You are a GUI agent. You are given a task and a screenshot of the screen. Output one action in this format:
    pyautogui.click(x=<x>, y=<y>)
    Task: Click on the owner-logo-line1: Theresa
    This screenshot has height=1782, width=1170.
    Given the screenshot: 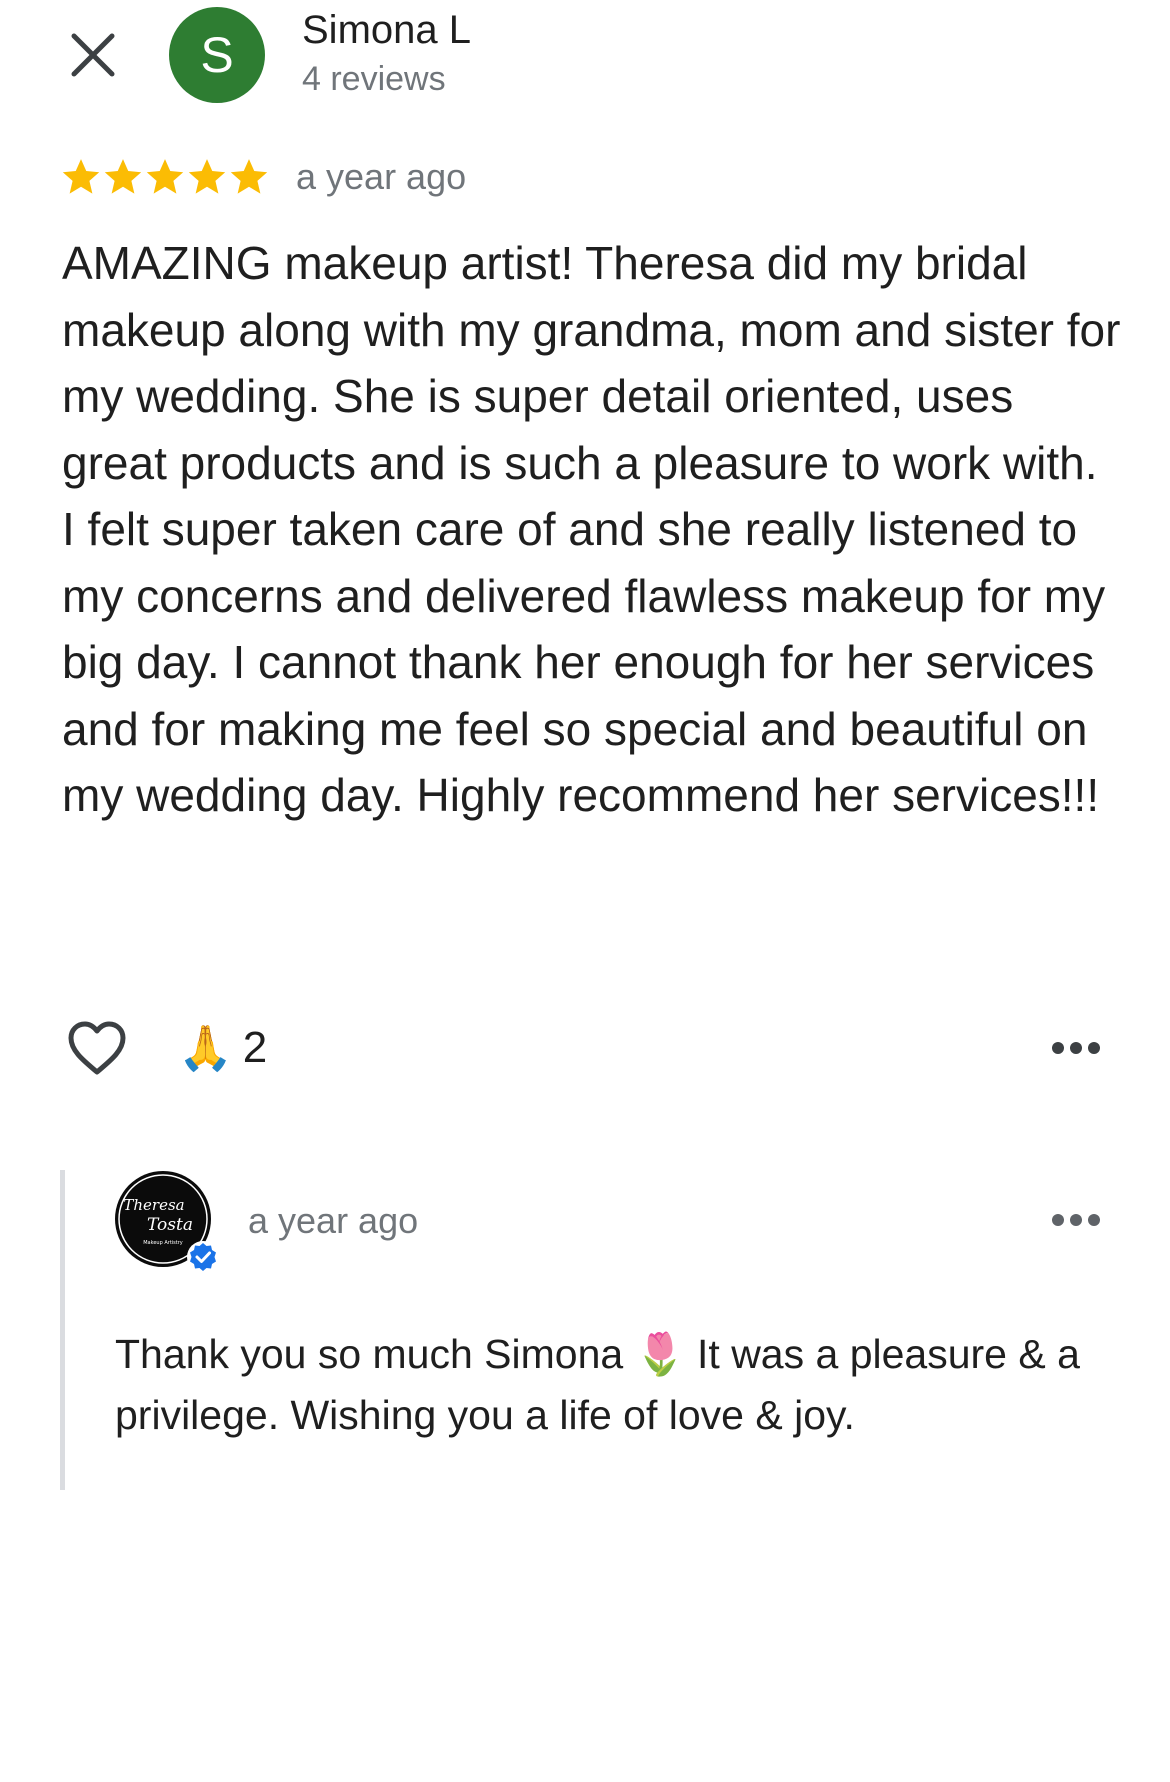 What is the action you would take?
    pyautogui.click(x=153, y=1205)
    